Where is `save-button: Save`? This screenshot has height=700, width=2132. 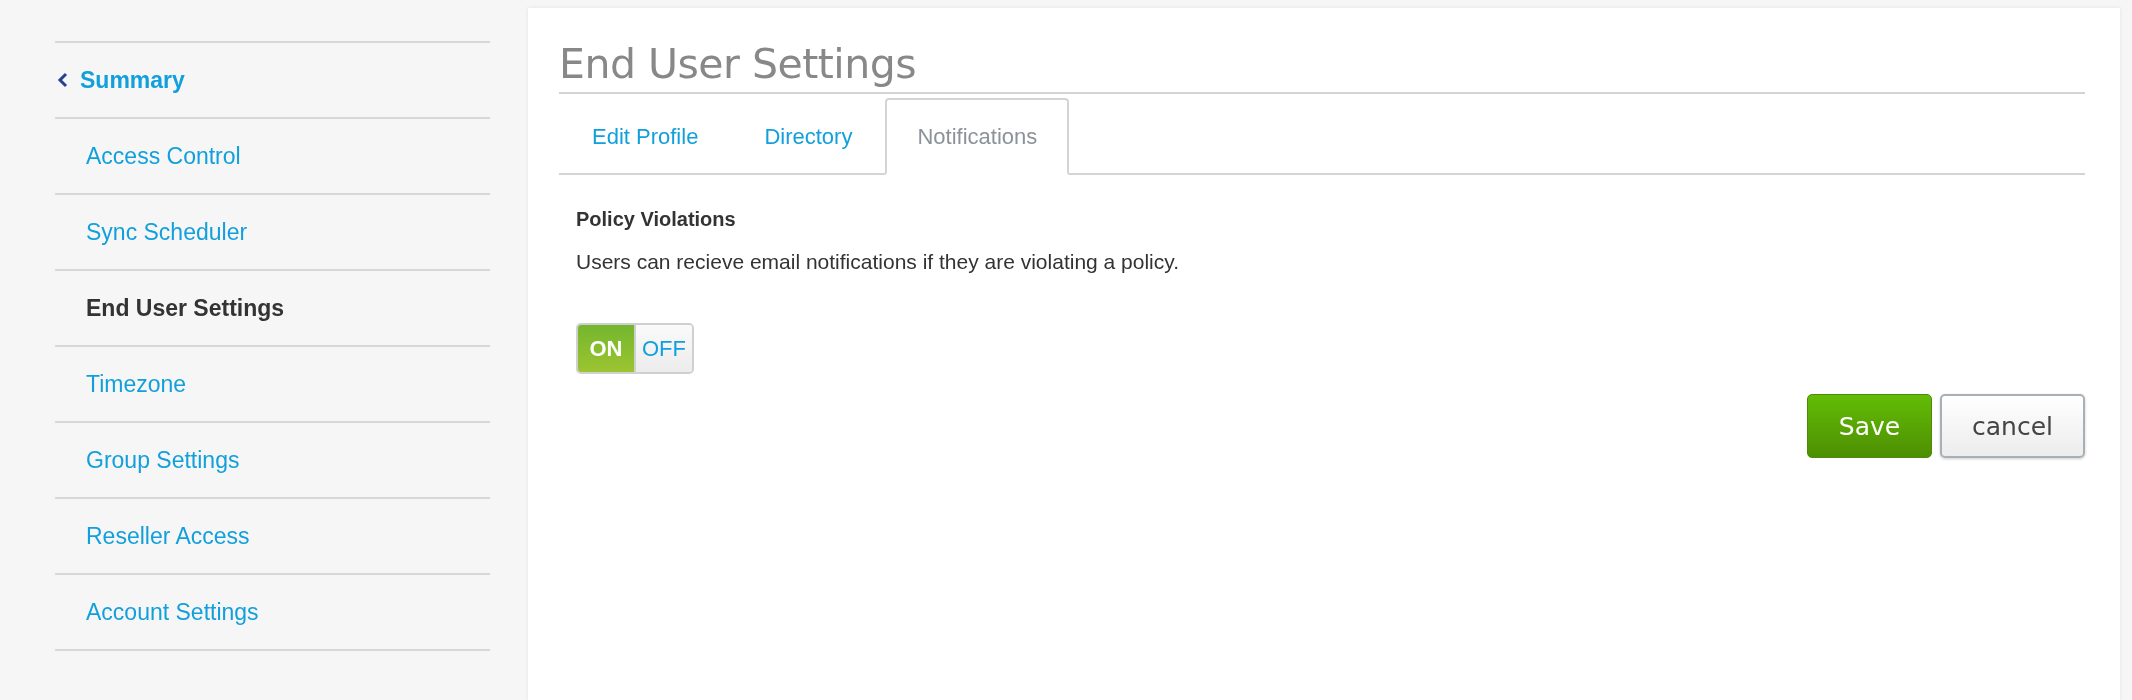 save-button: Save is located at coordinates (1869, 426).